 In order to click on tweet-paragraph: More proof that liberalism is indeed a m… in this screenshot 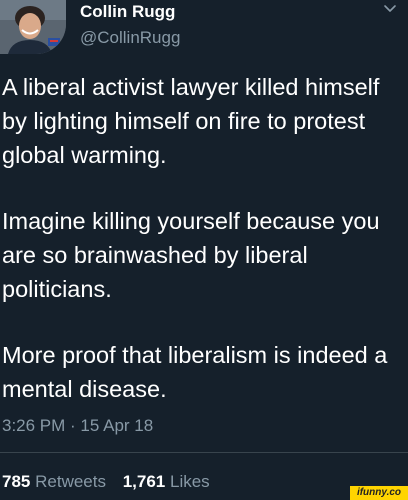, I will do `click(195, 372)`.